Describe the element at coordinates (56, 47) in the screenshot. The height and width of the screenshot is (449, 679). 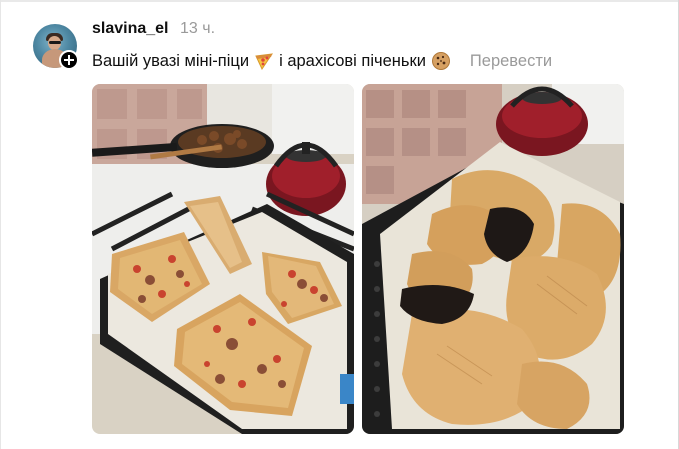
I see `avatar-container` at that location.